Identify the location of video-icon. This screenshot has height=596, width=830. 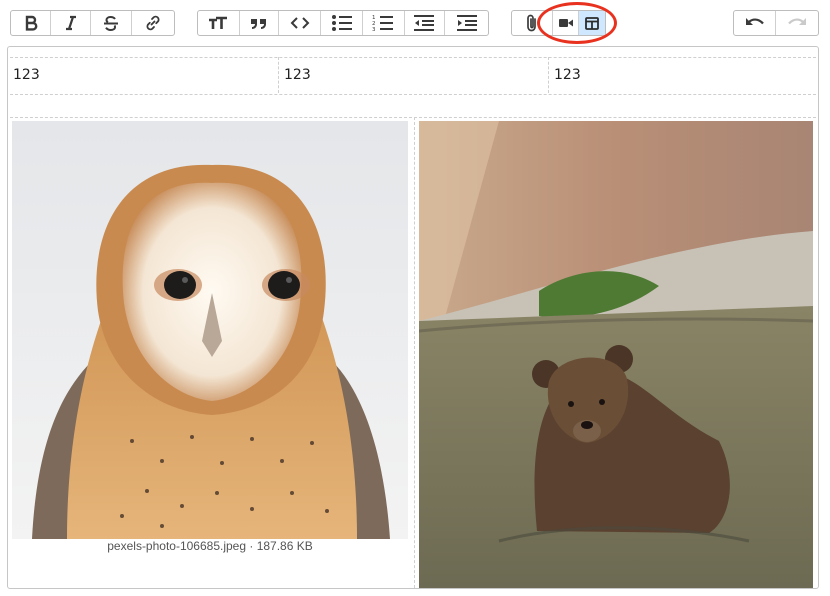
(565, 23).